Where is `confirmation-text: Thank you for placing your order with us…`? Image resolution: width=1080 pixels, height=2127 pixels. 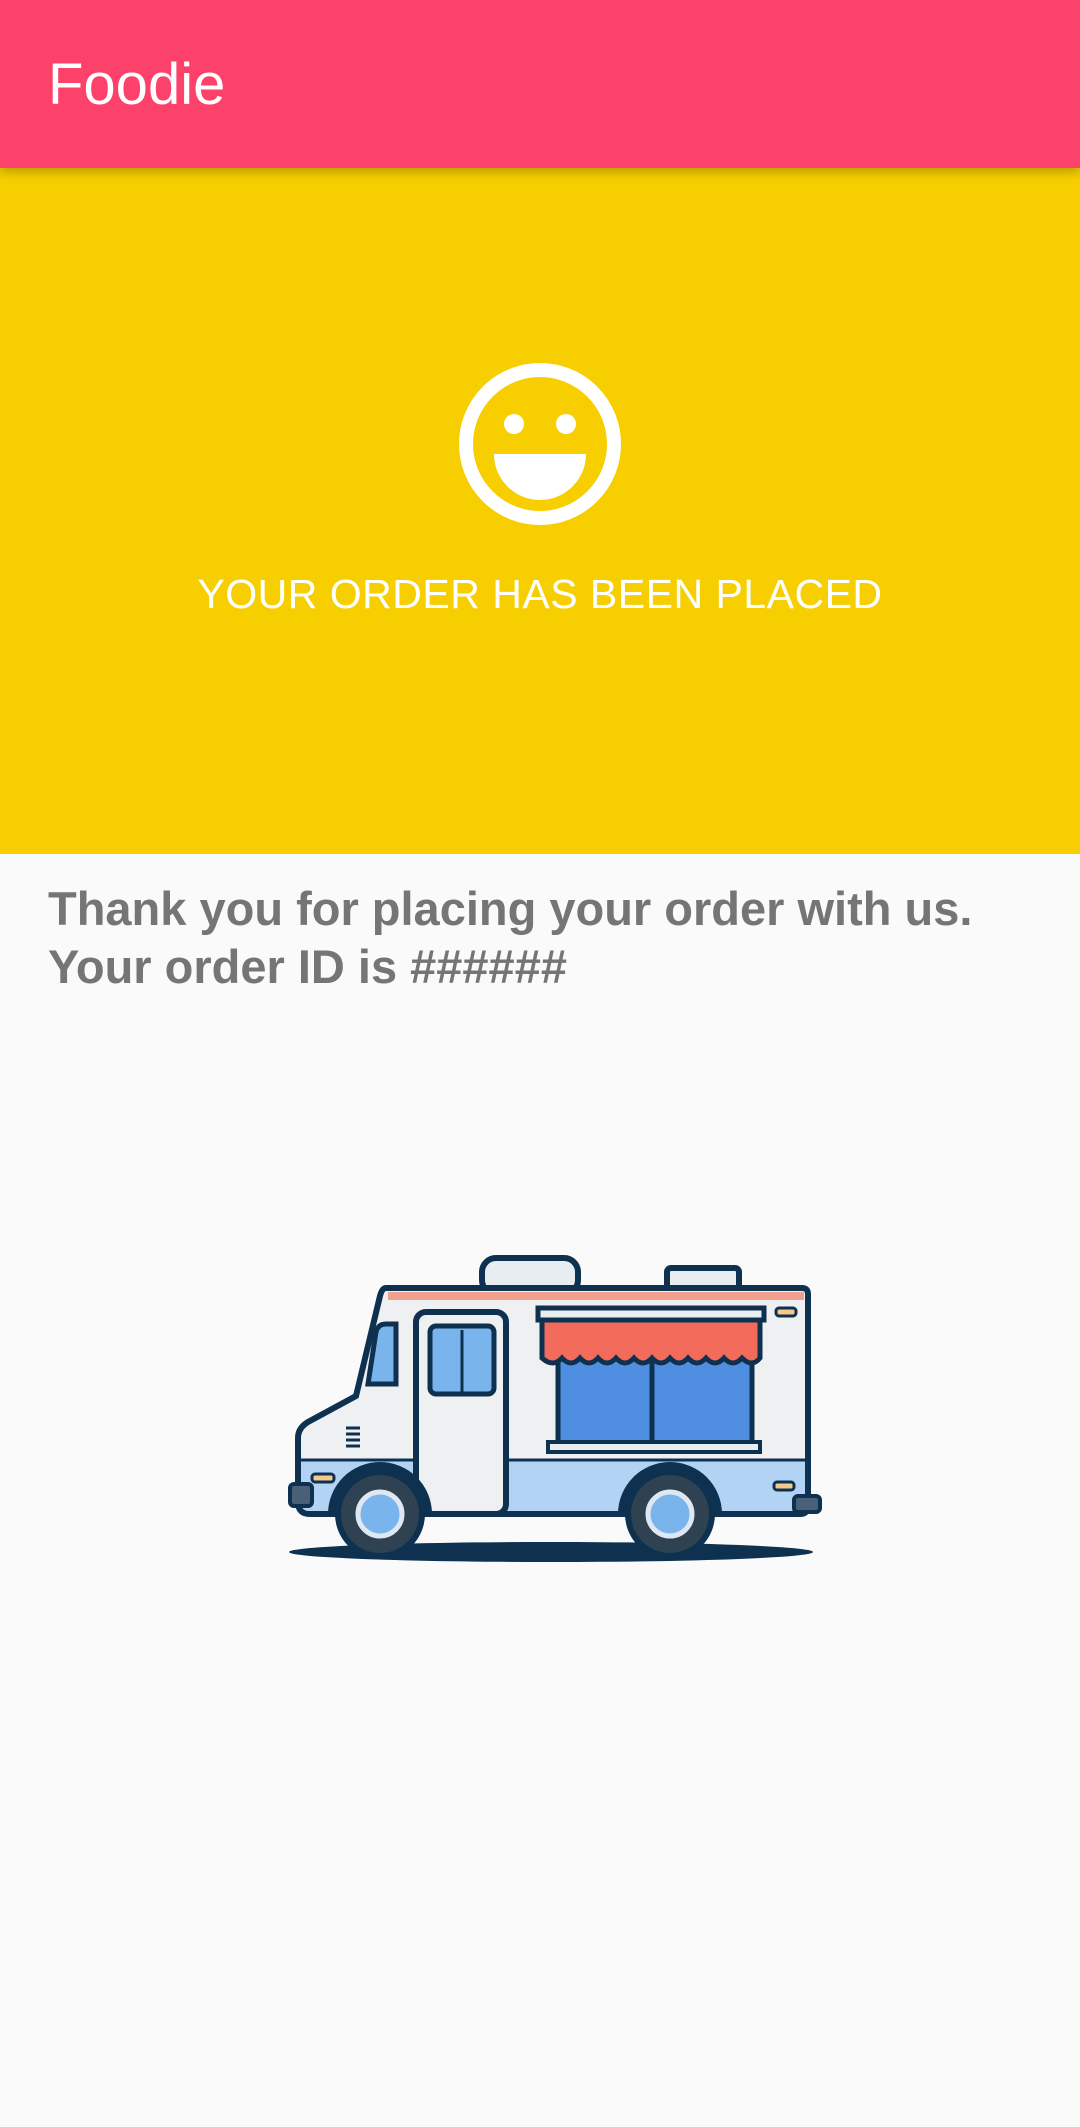
confirmation-text: Thank you for placing your order with us… is located at coordinates (548, 938).